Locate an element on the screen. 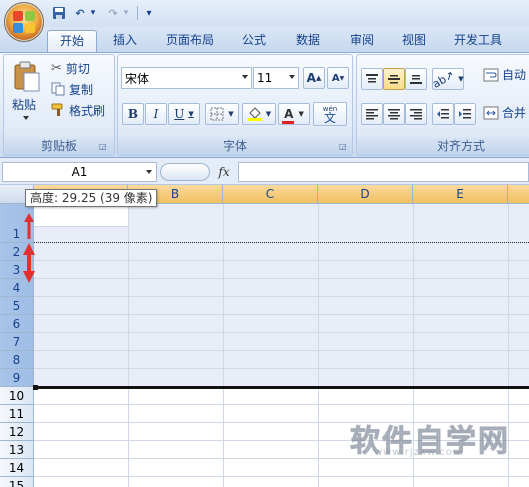 The height and width of the screenshot is (487, 529). row-header-5: 5 is located at coordinates (17, 306).